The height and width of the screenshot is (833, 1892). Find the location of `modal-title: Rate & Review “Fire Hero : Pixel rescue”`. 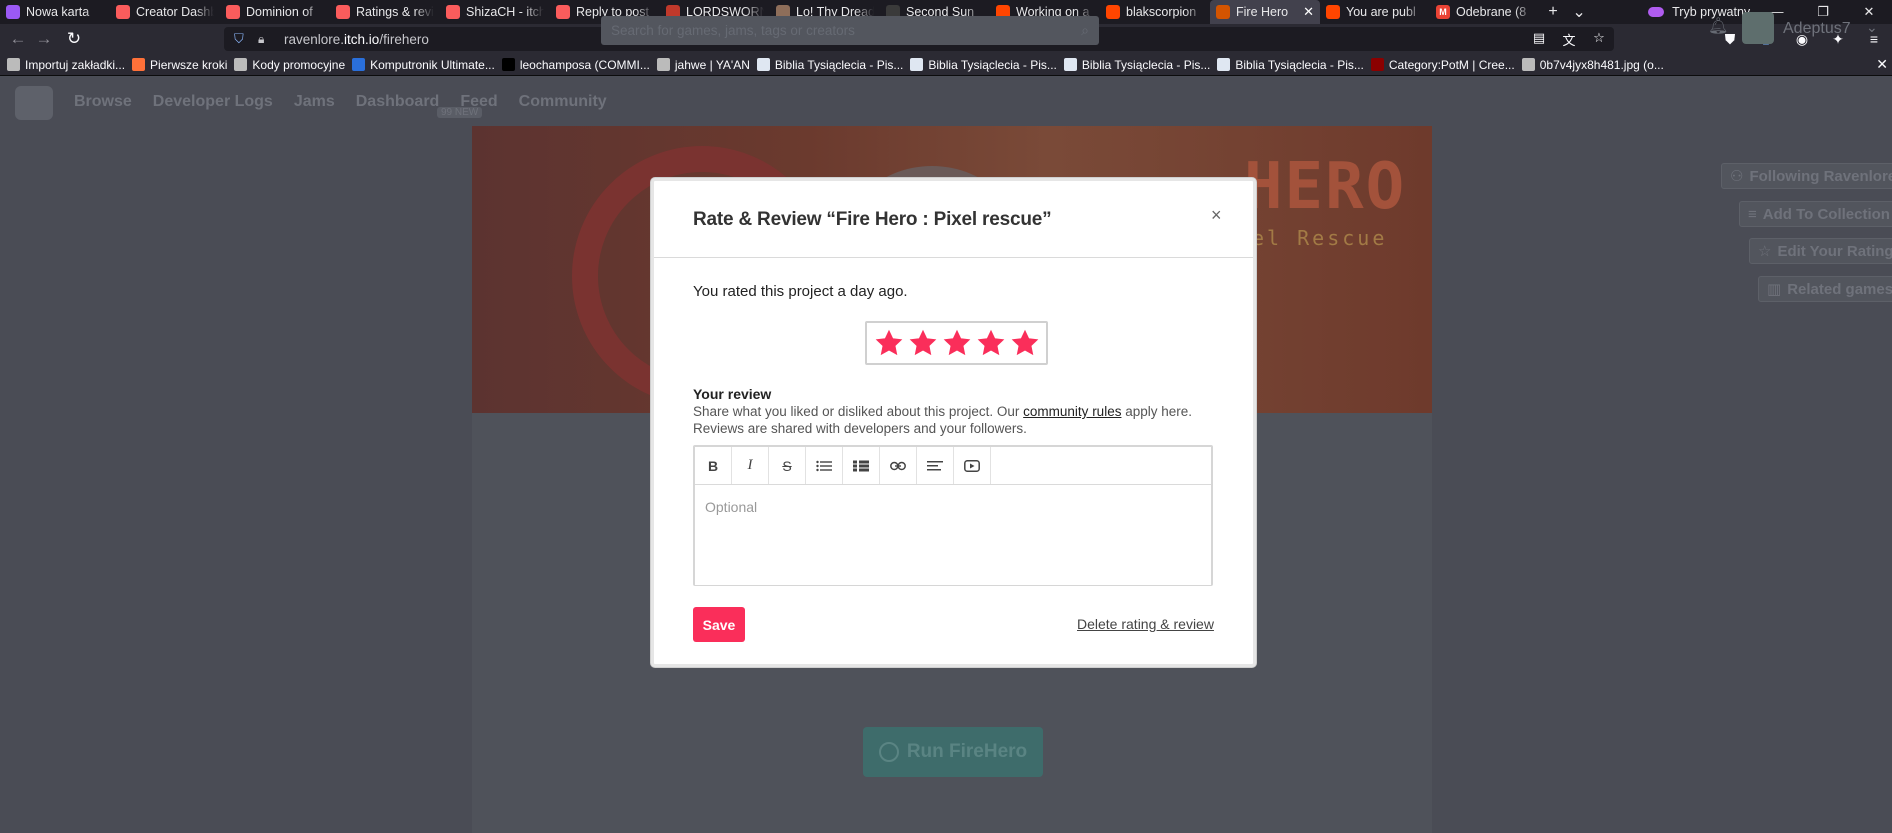

modal-title: Rate & Review “Fire Hero : Pixel rescue” is located at coordinates (872, 219).